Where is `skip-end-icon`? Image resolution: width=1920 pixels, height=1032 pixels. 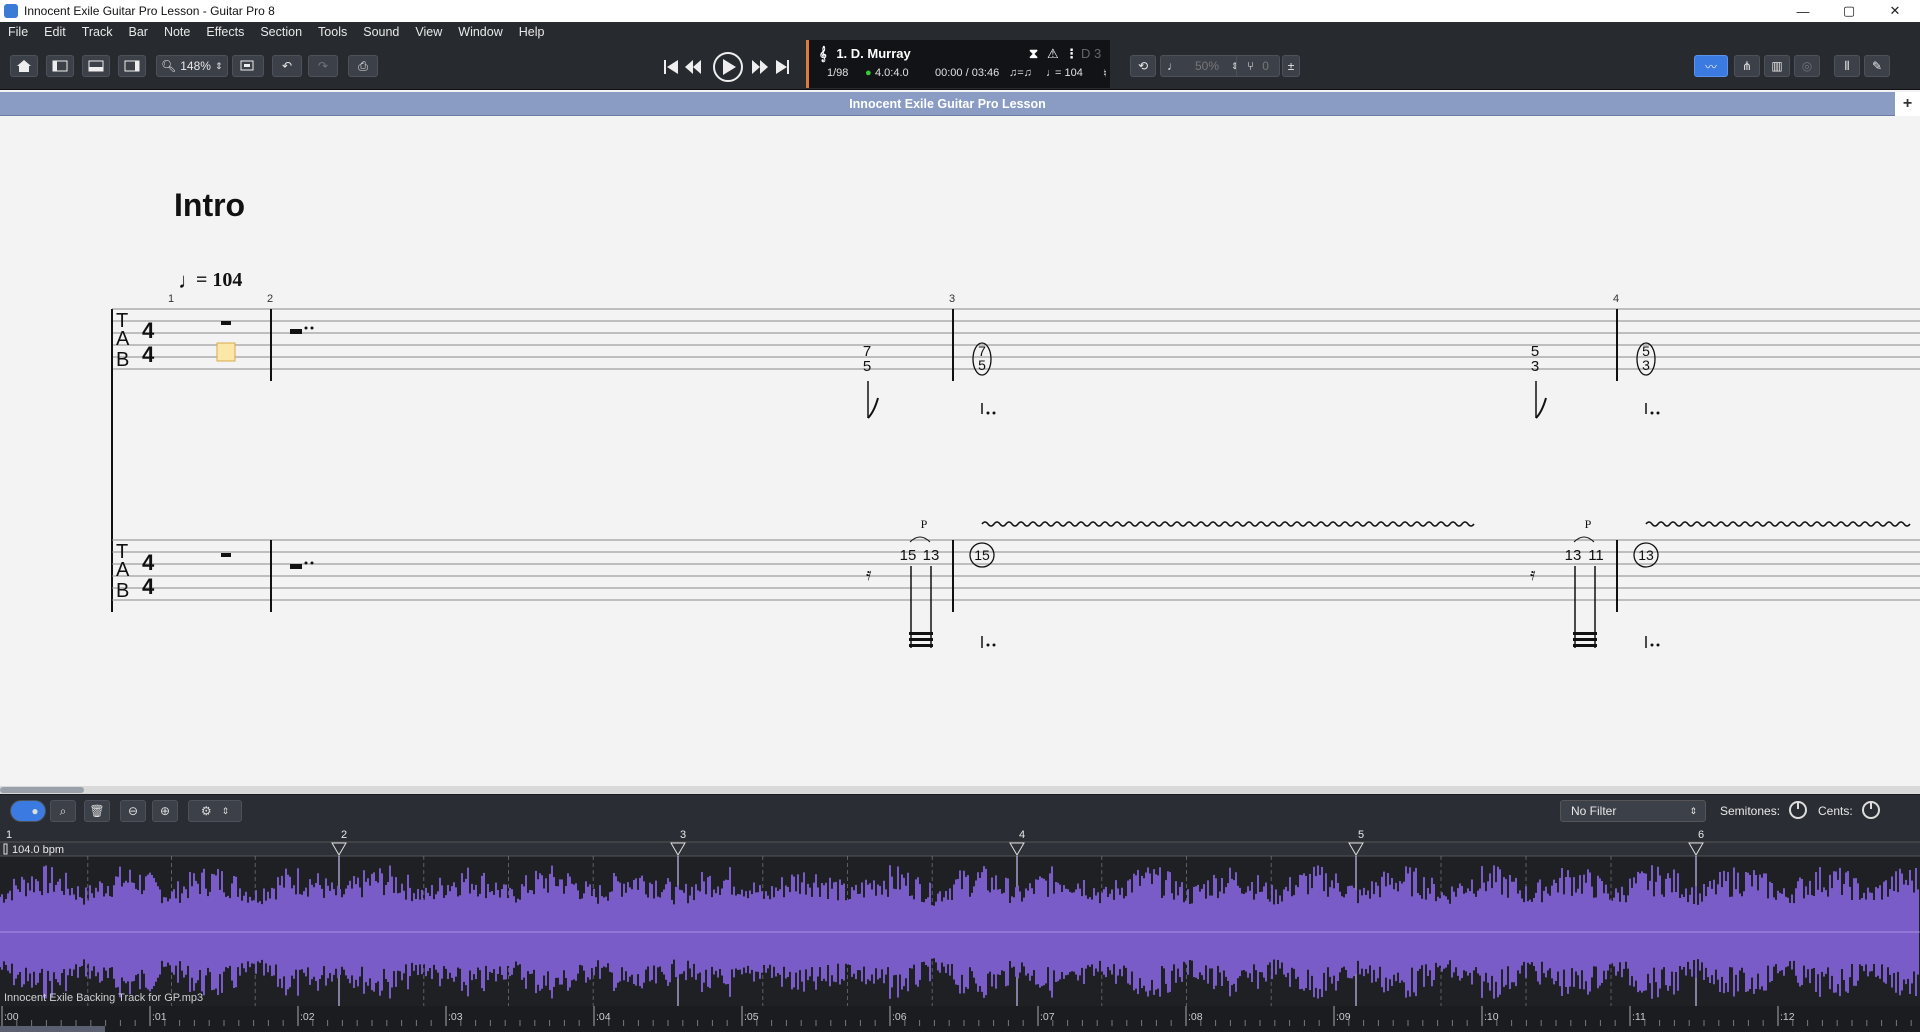
skip-end-icon is located at coordinates (782, 67).